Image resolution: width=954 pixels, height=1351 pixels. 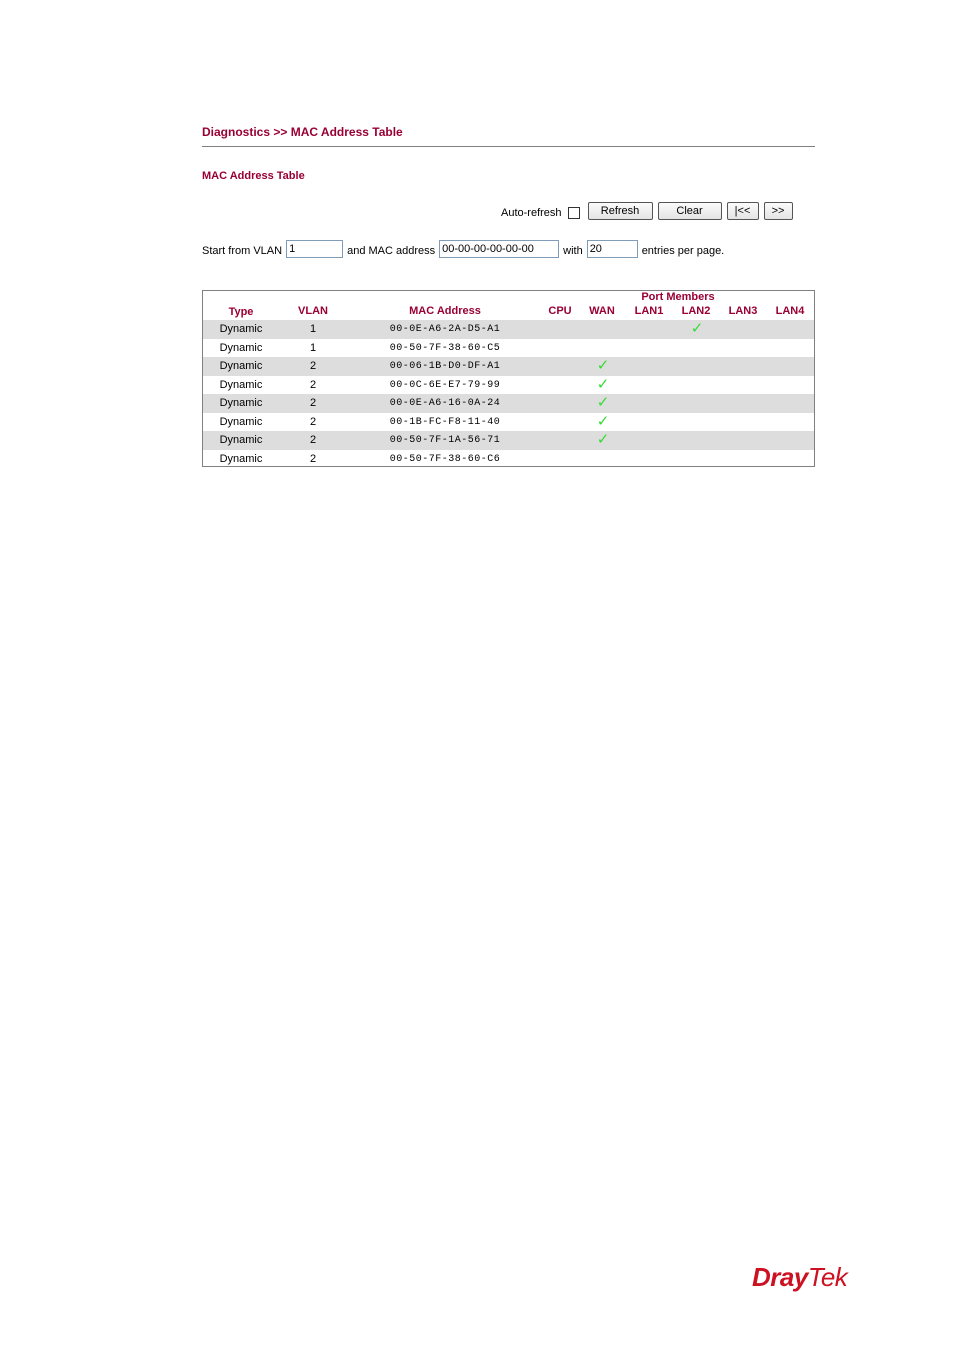 What do you see at coordinates (689, 211) in the screenshot?
I see `clear-button: Clear` at bounding box center [689, 211].